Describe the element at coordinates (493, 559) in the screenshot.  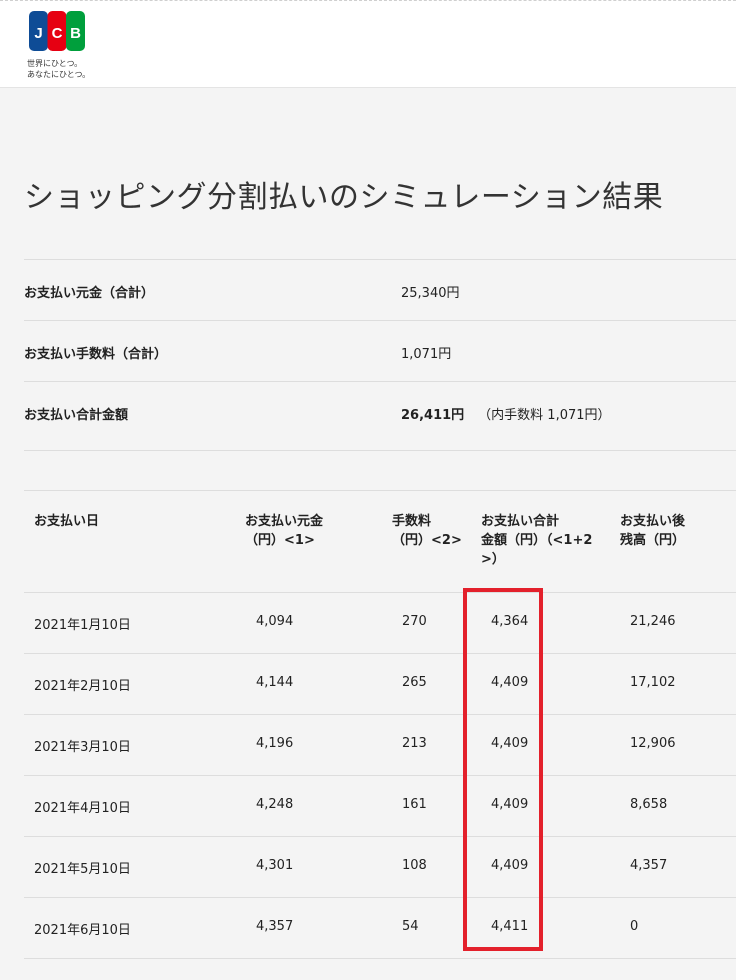
I see `header-total-line3: >）` at that location.